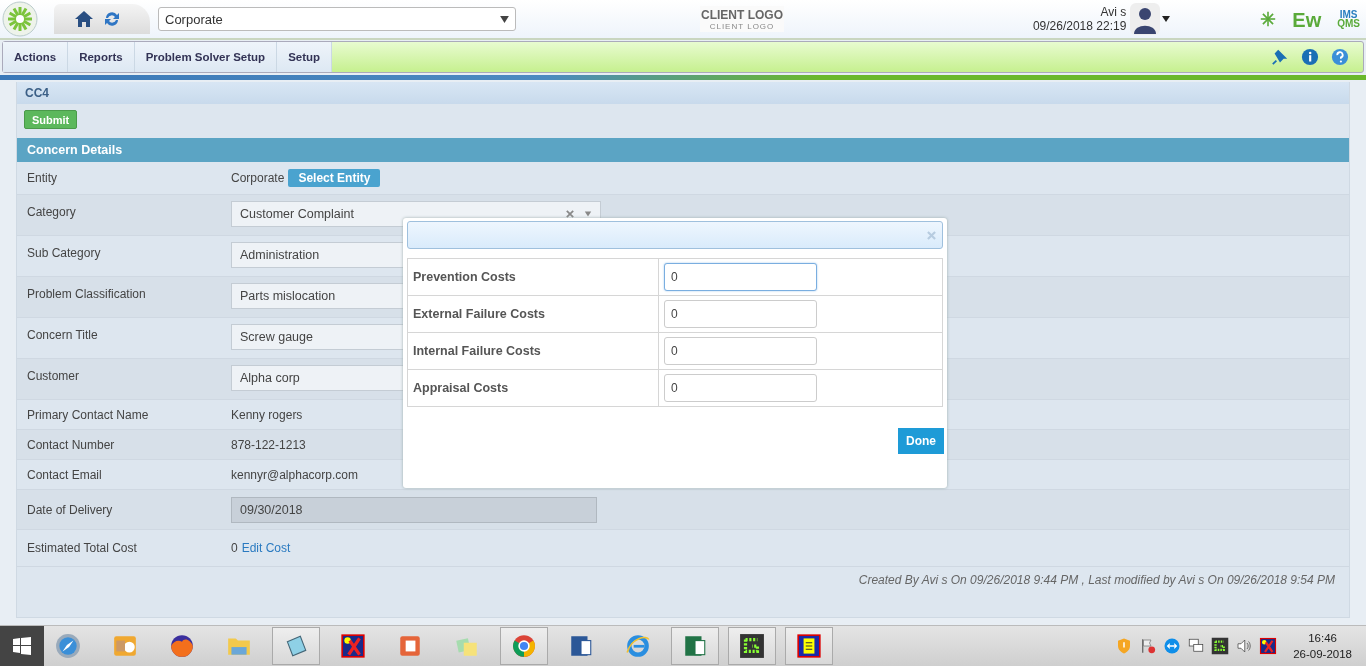 The image size is (1366, 666). I want to click on field-label: Contact Email, so click(65, 474).